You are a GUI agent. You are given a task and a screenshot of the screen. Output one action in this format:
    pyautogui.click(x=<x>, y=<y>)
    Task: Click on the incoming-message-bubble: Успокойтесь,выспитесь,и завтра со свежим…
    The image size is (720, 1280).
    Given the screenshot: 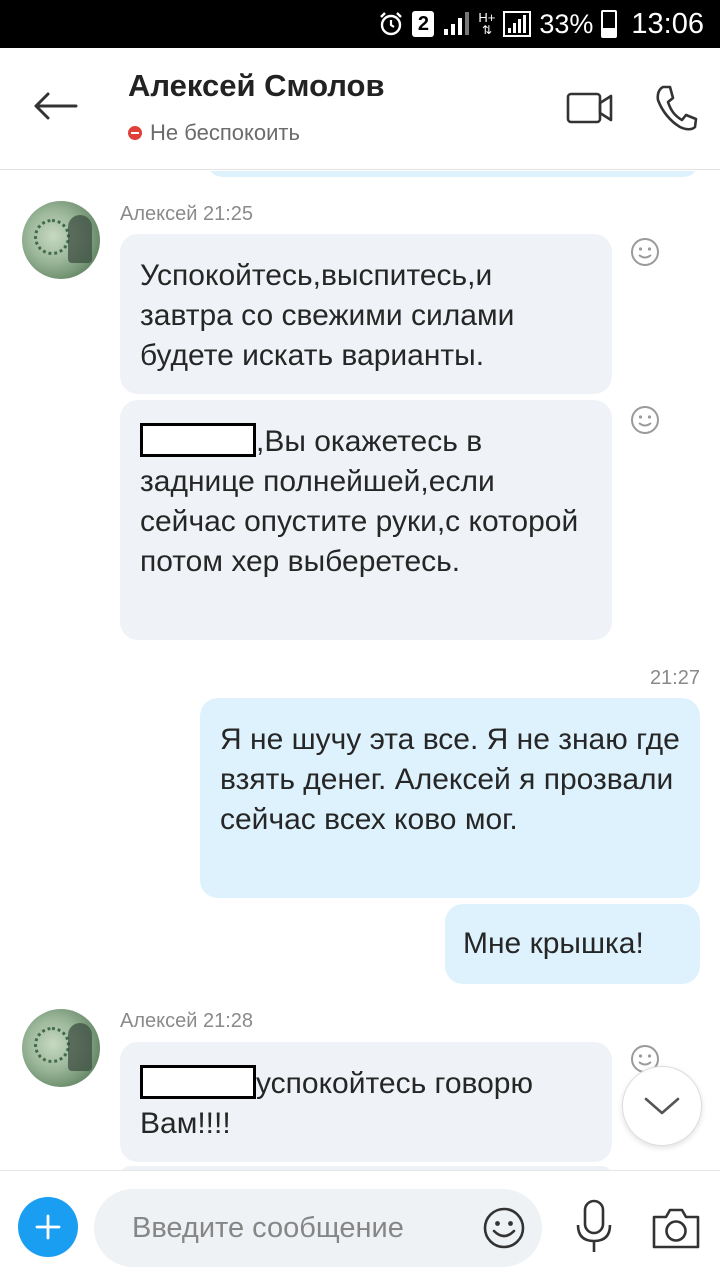 What is the action you would take?
    pyautogui.click(x=366, y=314)
    